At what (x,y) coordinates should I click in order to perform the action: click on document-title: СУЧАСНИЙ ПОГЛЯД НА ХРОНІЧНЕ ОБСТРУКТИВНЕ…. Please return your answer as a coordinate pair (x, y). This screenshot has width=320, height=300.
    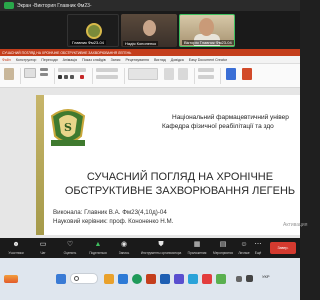
    Looking at the image, I should click on (67, 52).